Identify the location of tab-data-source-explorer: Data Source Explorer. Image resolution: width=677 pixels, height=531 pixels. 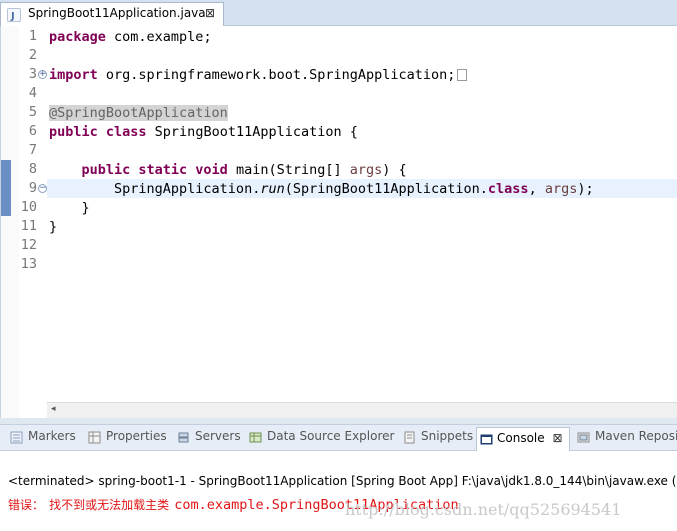
(321, 439).